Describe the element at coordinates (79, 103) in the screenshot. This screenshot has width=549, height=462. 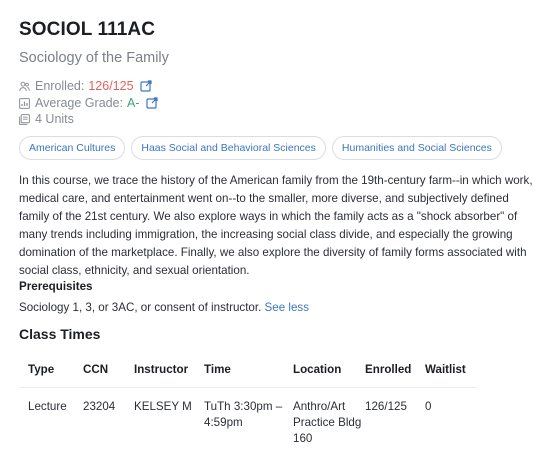
I see `average-grade-label: Average Grade:` at that location.